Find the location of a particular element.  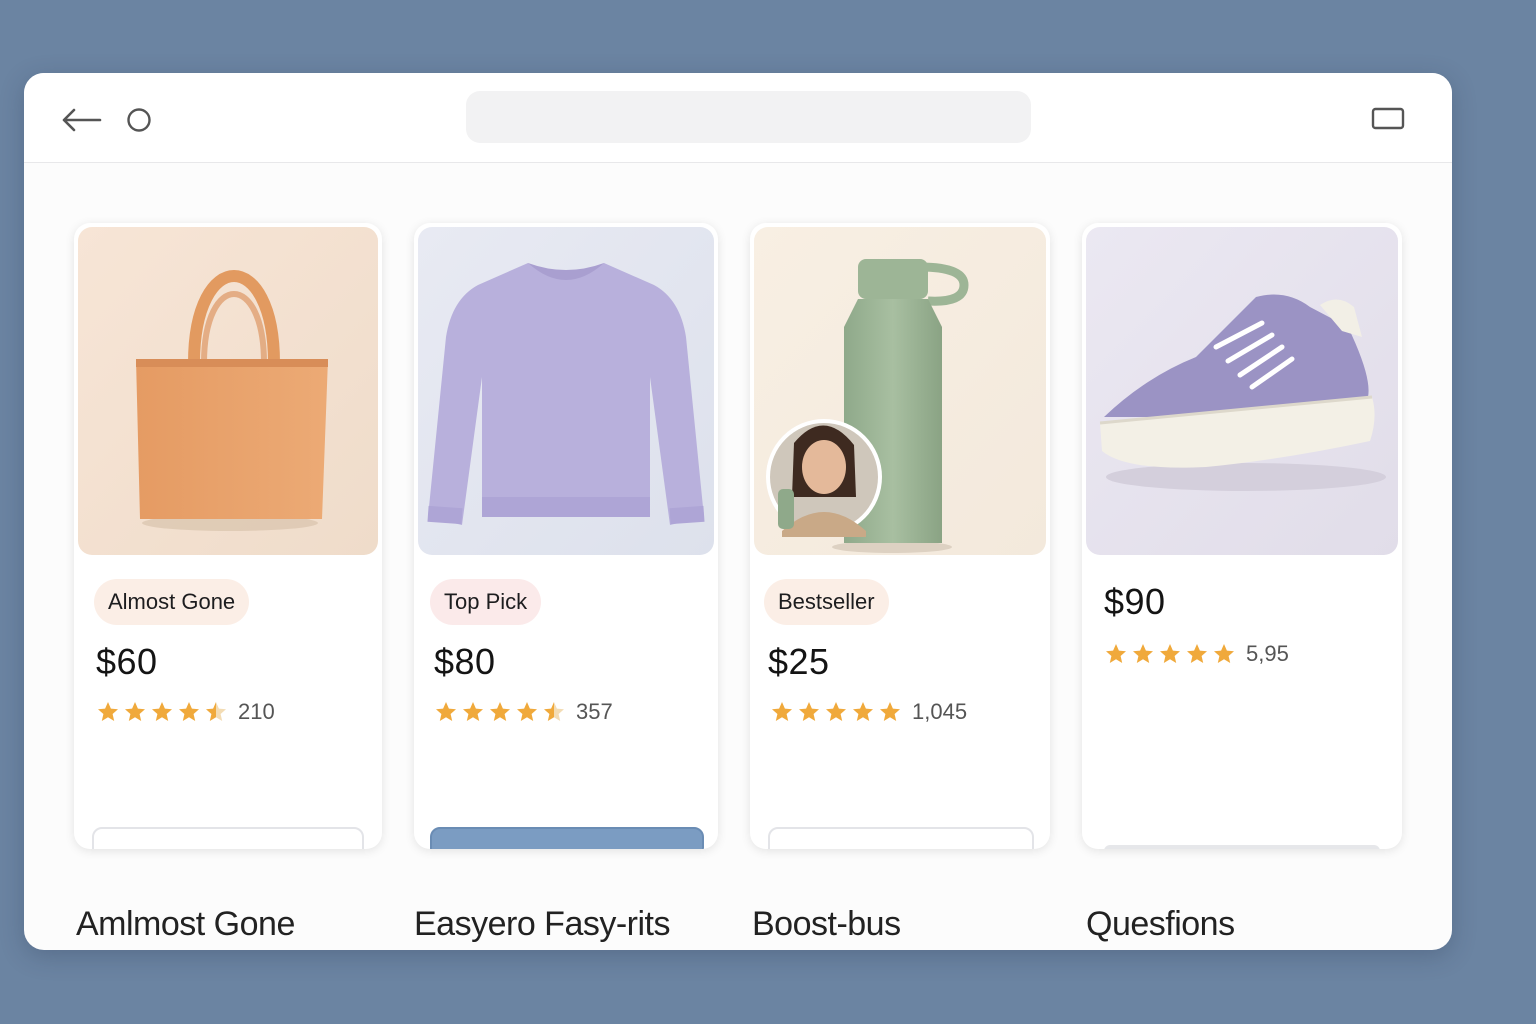

product-card: Almost Gone $60 210 View cart is located at coordinates (228, 536).